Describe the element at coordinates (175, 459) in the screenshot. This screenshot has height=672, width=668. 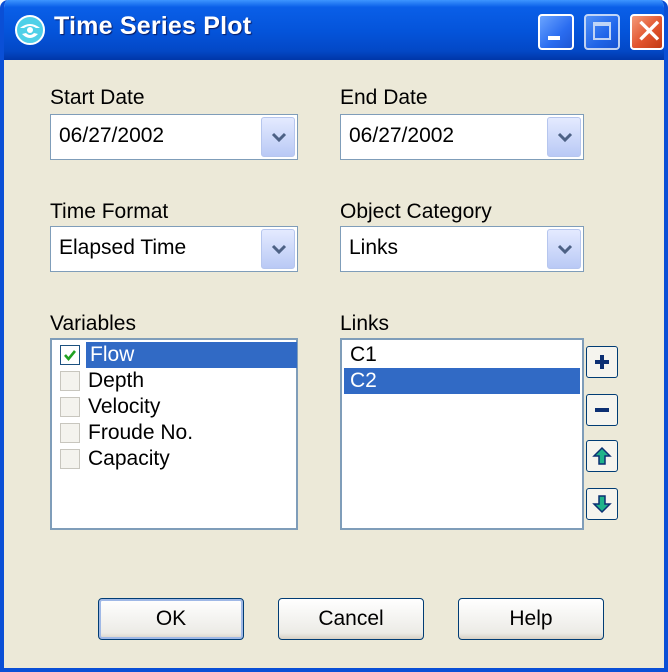
I see `variable-item-capacity: Capacity` at that location.